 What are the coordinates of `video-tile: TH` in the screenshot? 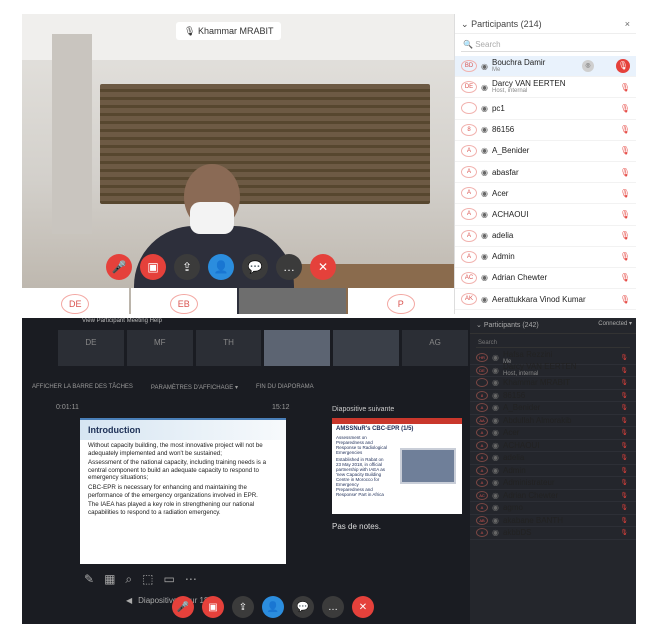 It's located at (228, 348).